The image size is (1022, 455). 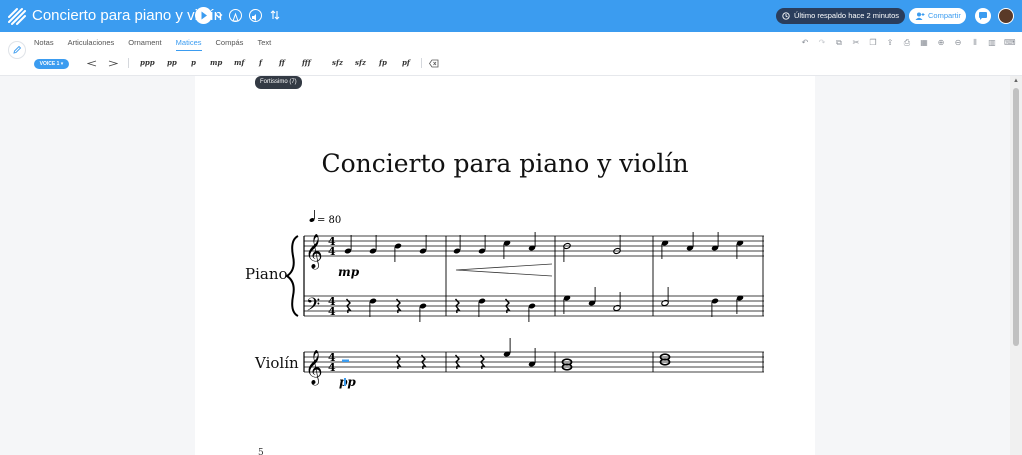 I want to click on tooltip: Fortissimo (7), so click(x=278, y=82).